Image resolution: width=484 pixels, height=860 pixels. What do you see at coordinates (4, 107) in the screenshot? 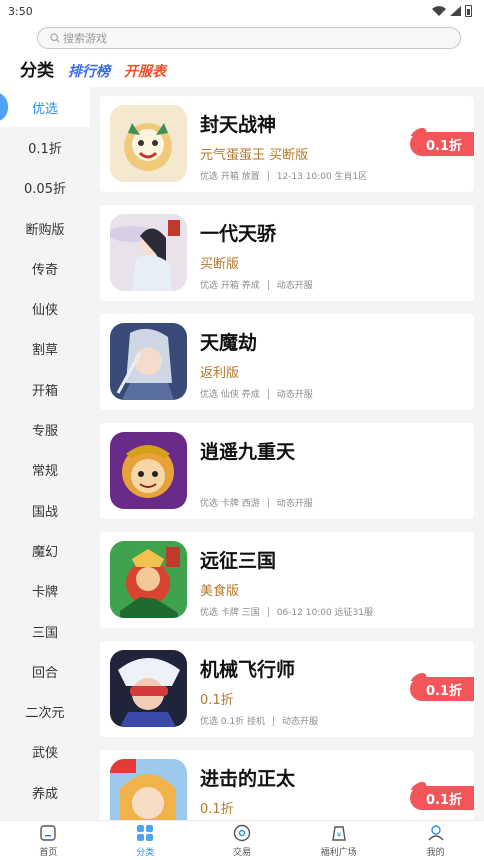
I see `active-indicator-icon` at bounding box center [4, 107].